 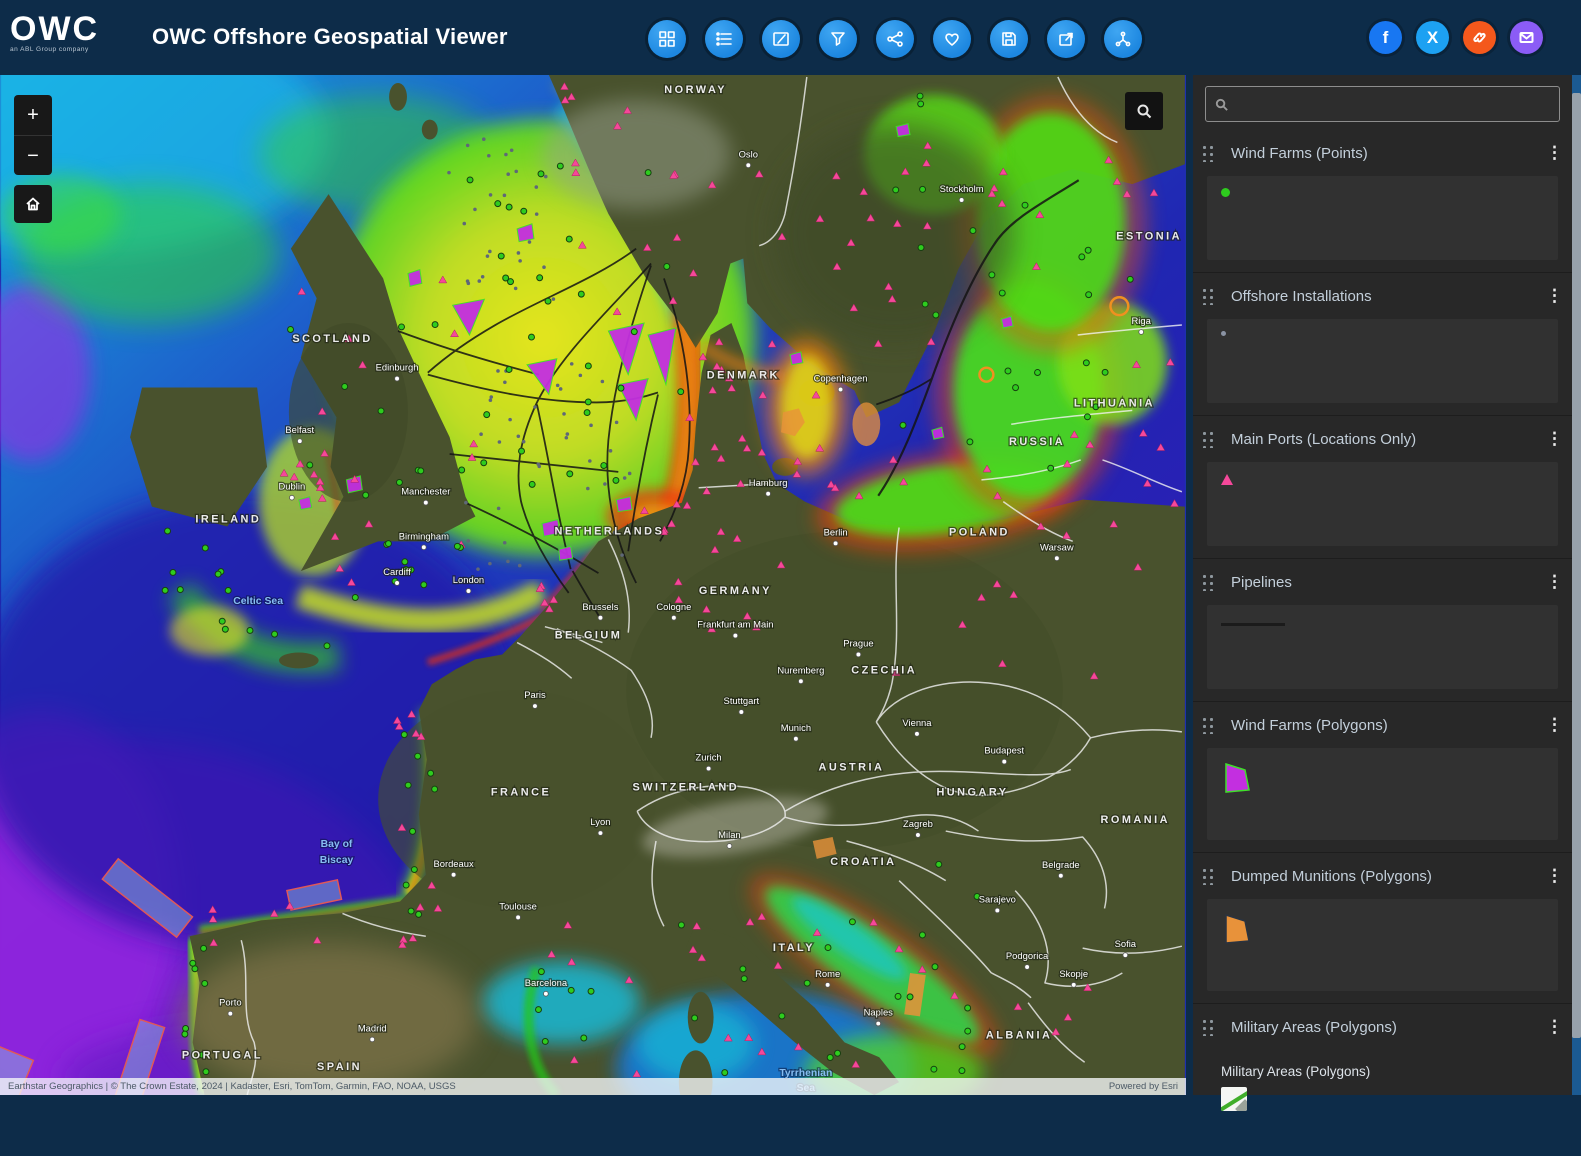 I want to click on share-nodes-icon, so click(x=895, y=39).